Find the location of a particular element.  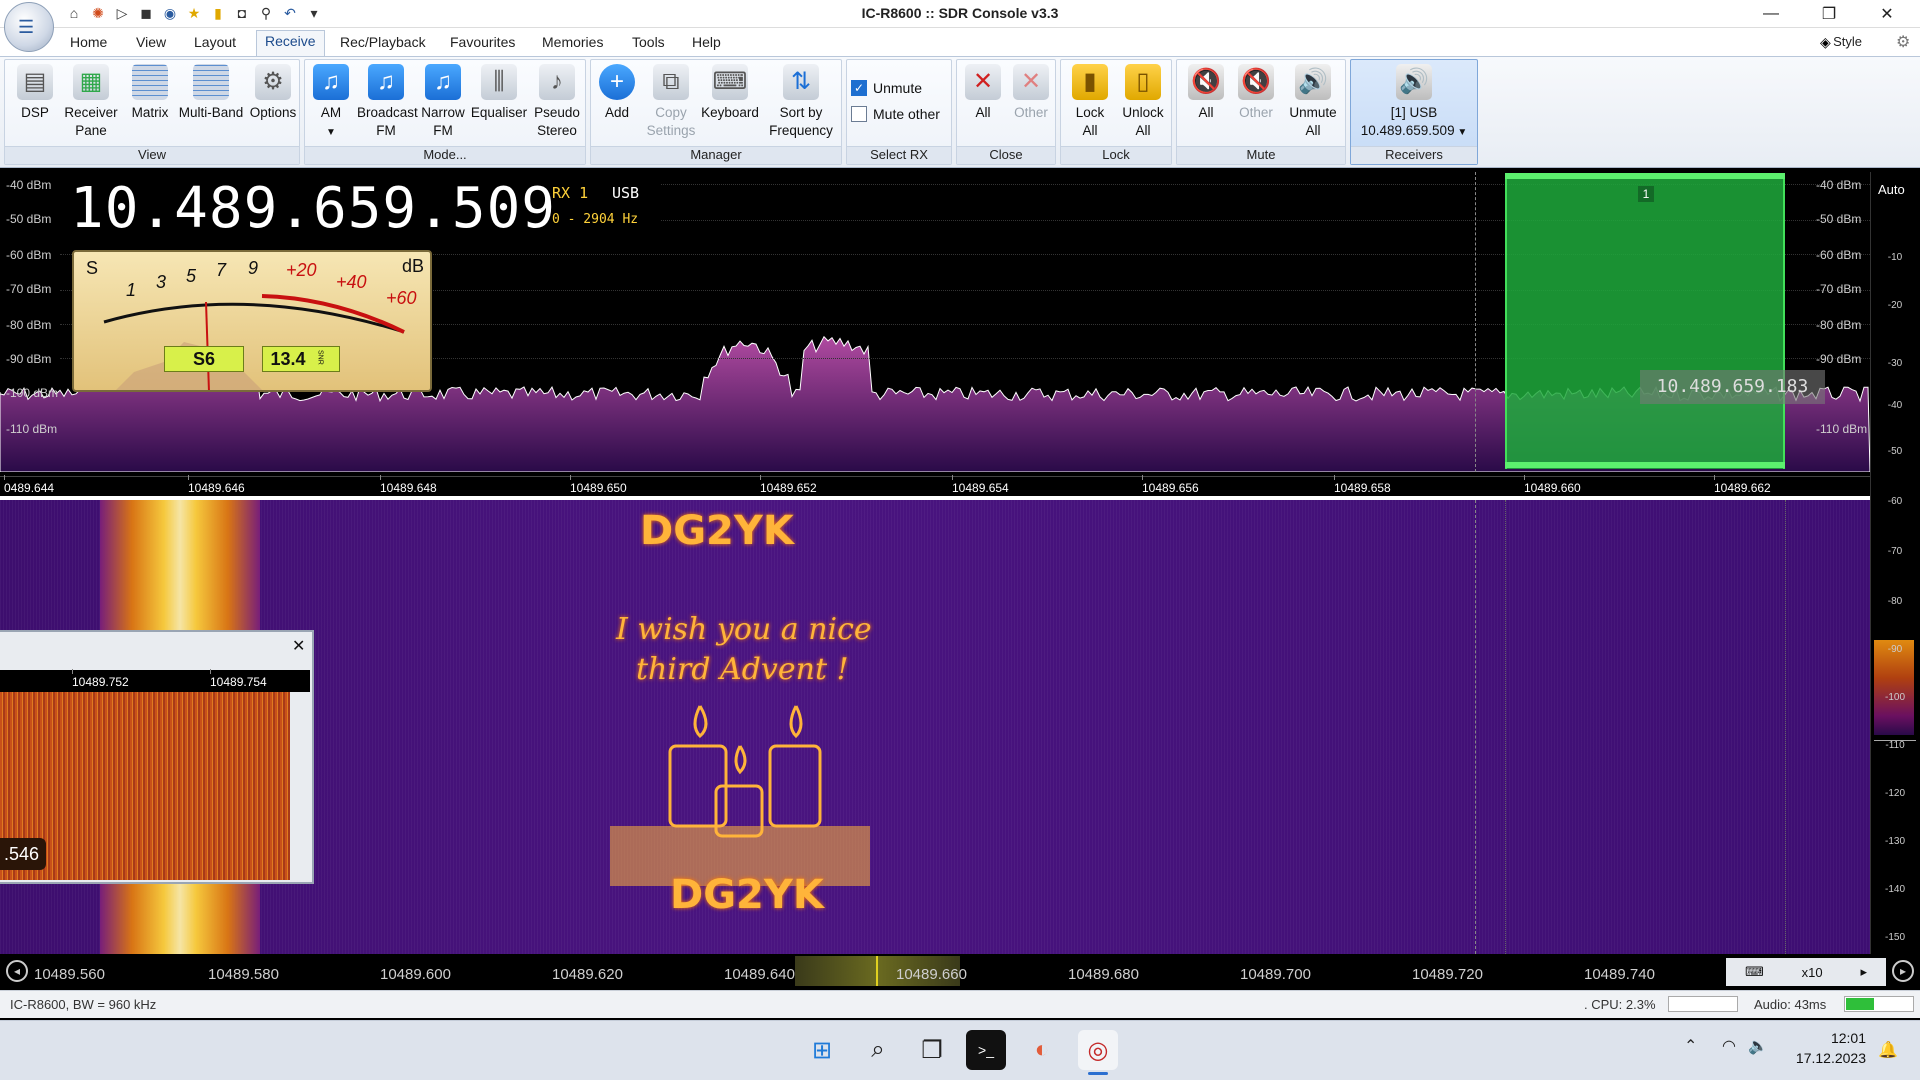

pseudo-stereo-button: ♪ Pseudo Stereo is located at coordinates (557, 102).